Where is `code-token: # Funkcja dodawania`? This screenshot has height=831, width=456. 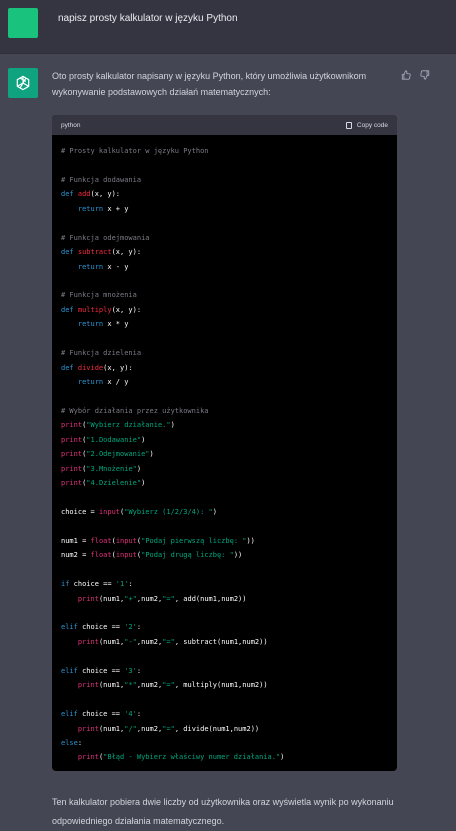 code-token: # Funkcja dodawania is located at coordinates (101, 179).